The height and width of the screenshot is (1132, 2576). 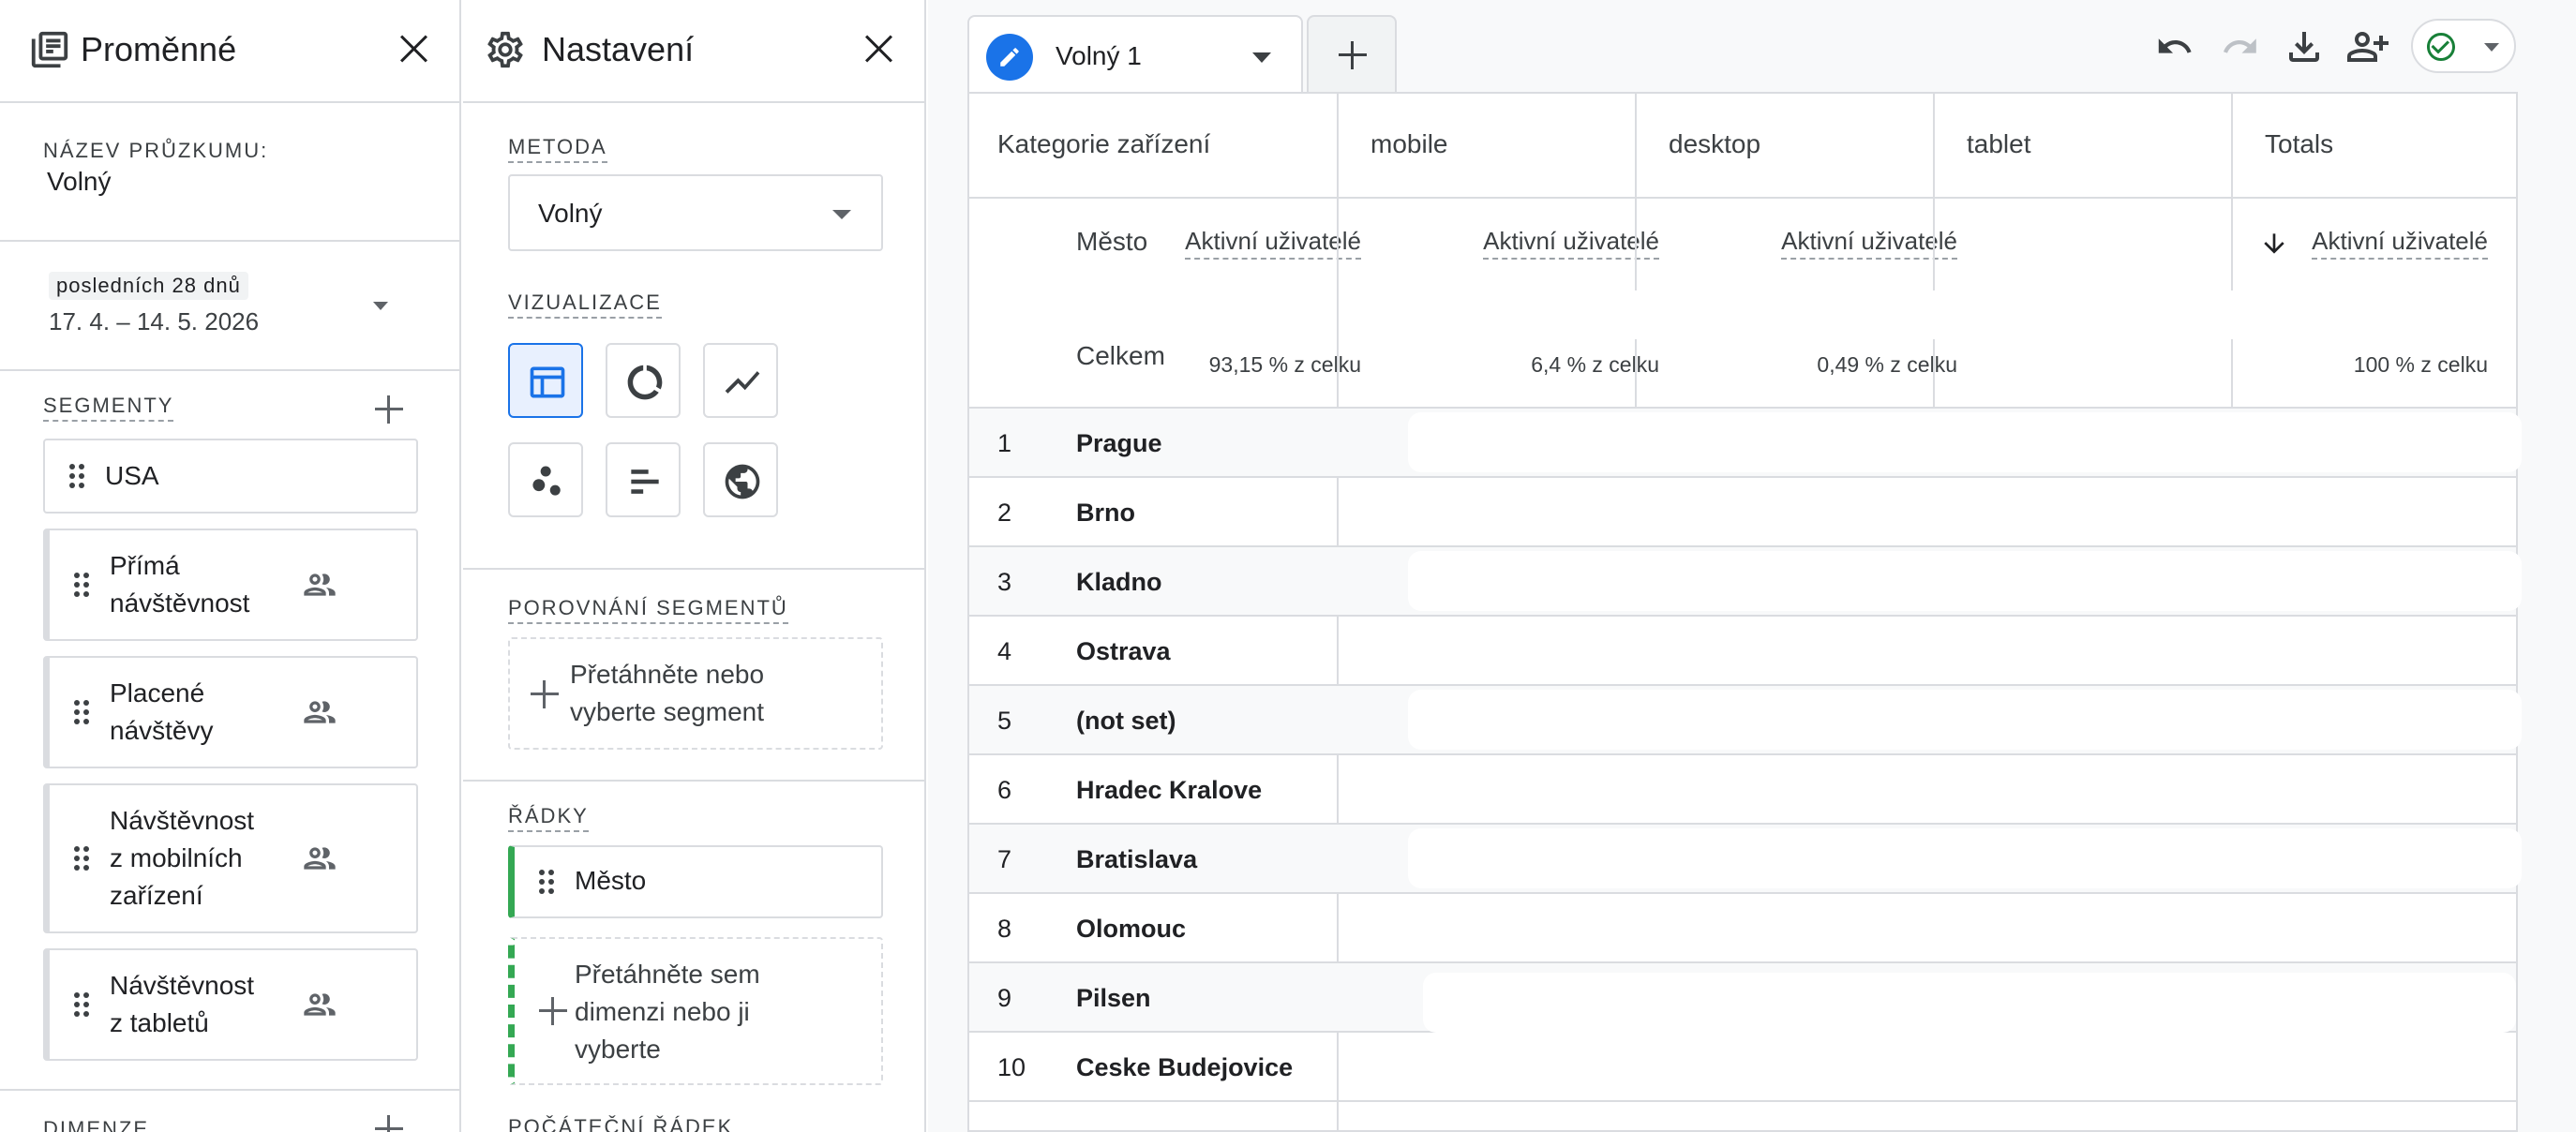 What do you see at coordinates (2299, 144) in the screenshot?
I see `column-header-totals: Totals` at bounding box center [2299, 144].